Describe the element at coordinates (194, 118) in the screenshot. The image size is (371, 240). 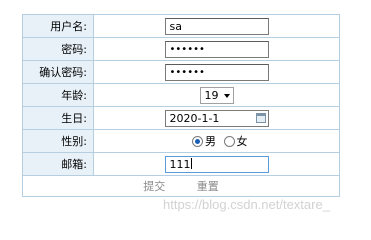
I see `birthday-value: 2020-1-1` at that location.